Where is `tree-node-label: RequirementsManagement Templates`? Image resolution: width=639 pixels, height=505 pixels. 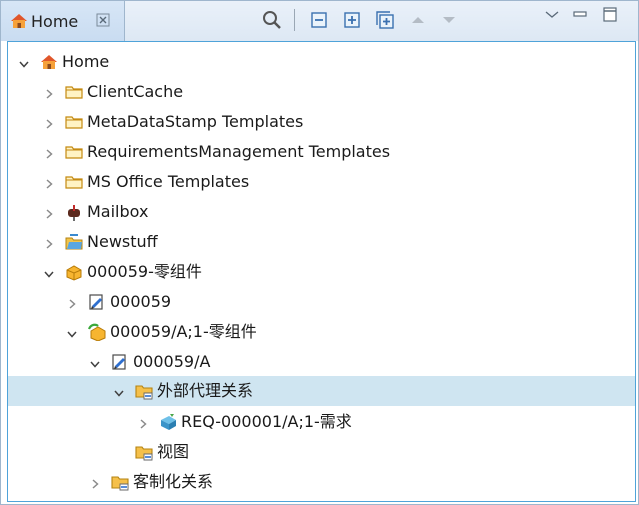
tree-node-label: RequirementsManagement Templates is located at coordinates (239, 151).